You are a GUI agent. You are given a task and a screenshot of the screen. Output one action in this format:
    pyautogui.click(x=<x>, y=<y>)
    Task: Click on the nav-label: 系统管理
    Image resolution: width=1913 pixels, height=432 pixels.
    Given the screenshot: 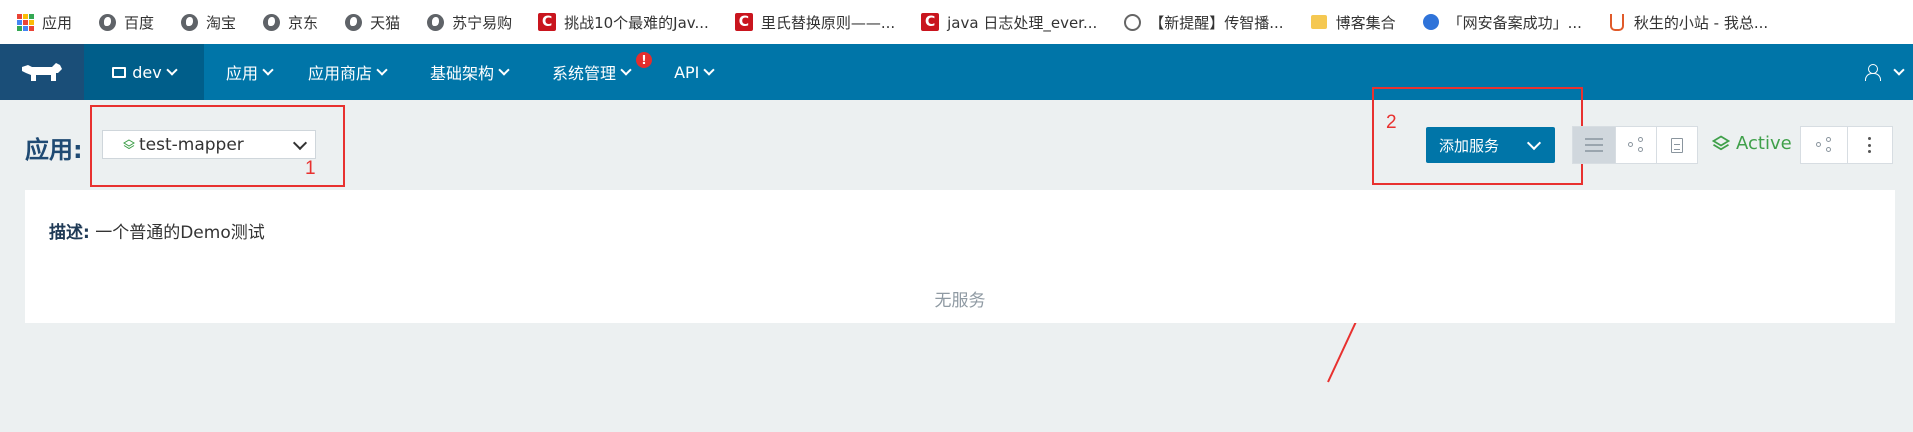 What is the action you would take?
    pyautogui.click(x=584, y=73)
    